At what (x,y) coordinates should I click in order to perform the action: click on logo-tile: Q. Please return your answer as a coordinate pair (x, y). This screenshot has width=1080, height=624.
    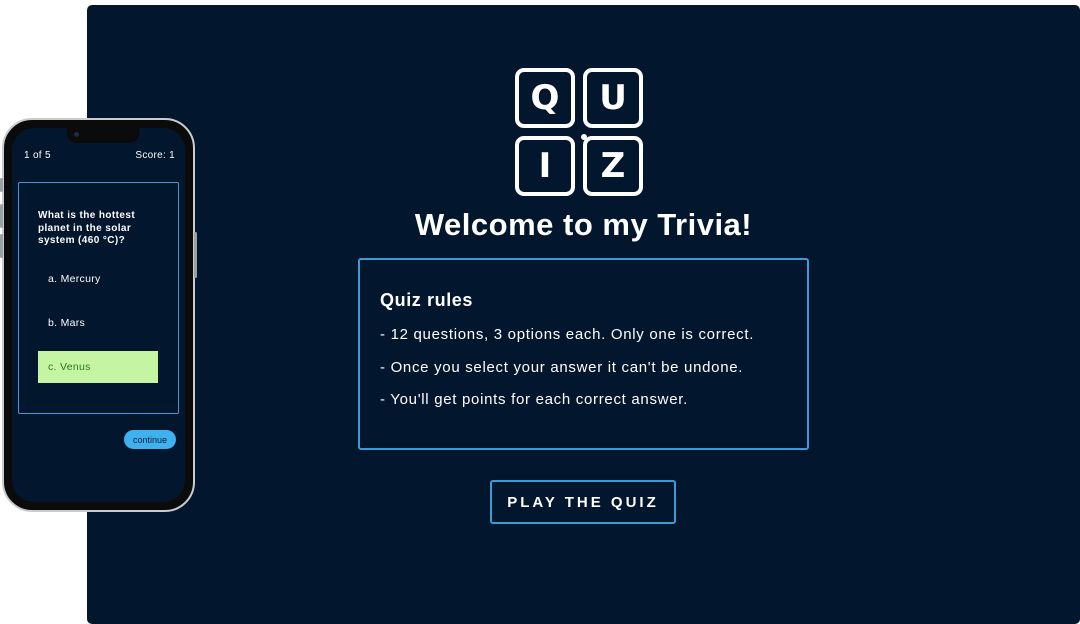
    Looking at the image, I should click on (545, 98).